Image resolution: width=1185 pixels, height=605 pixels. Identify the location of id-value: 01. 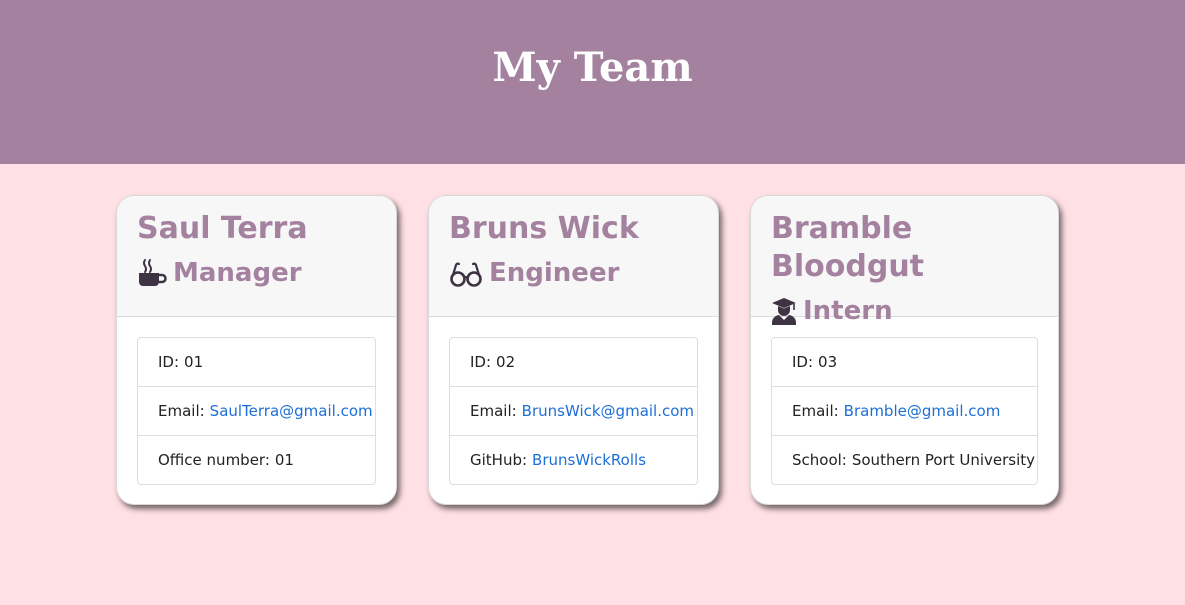
(194, 362).